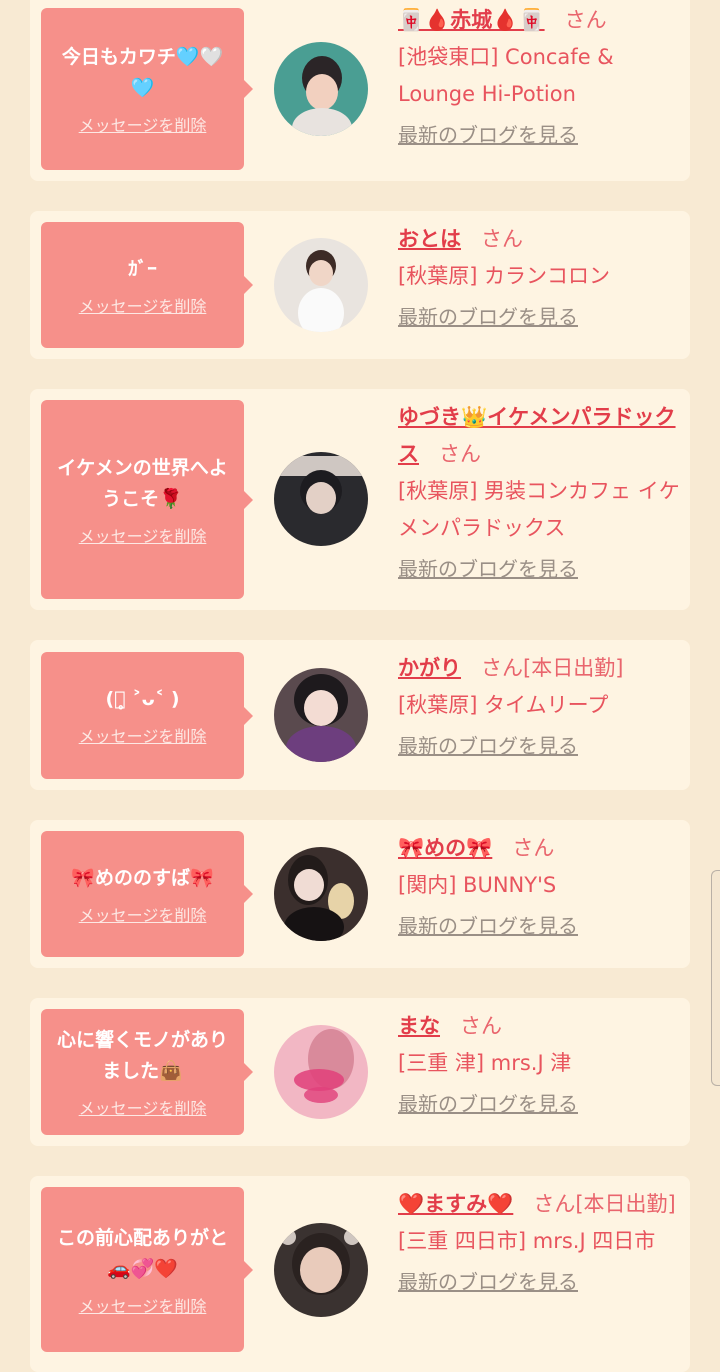 The width and height of the screenshot is (720, 1372). Describe the element at coordinates (419, 1026) in the screenshot. I see `cast-name-link: まな` at that location.